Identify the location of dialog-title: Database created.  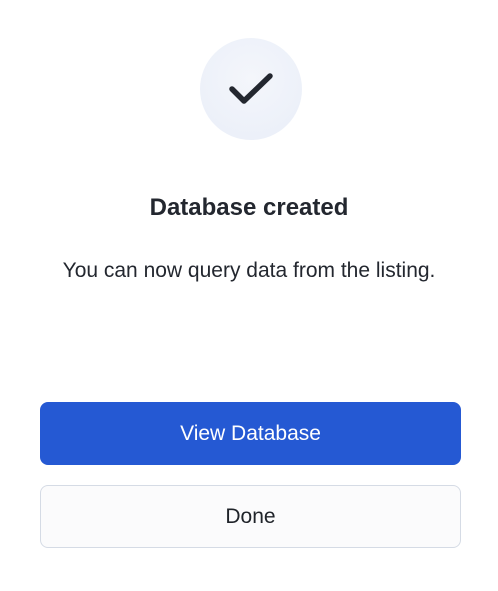
(249, 207).